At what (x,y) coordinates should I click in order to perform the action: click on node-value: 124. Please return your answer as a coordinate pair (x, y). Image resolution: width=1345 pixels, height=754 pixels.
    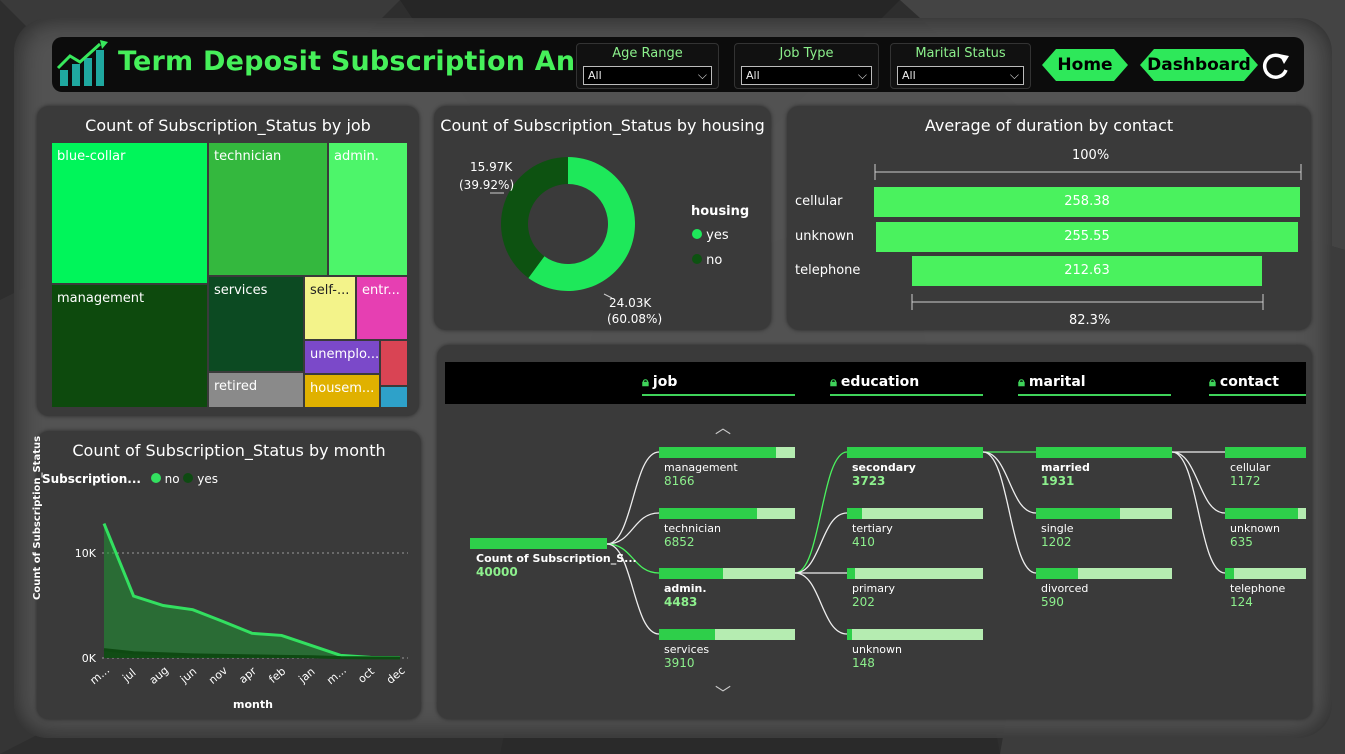
    Looking at the image, I should click on (1241, 602).